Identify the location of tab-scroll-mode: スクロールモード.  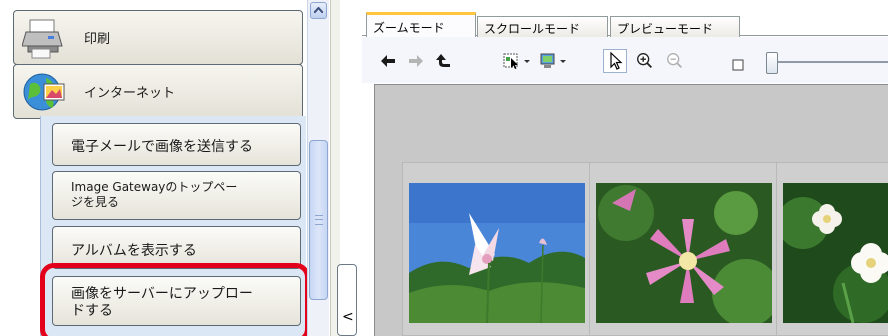
(542, 26).